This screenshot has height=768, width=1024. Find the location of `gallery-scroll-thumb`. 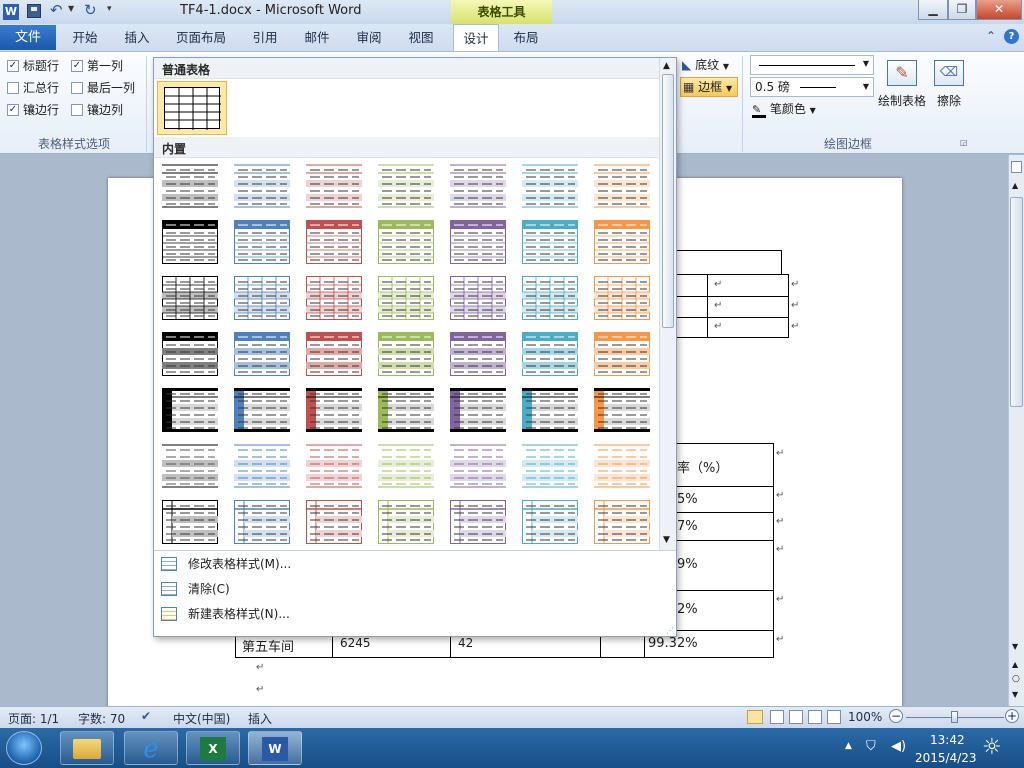

gallery-scroll-thumb is located at coordinates (668, 201).